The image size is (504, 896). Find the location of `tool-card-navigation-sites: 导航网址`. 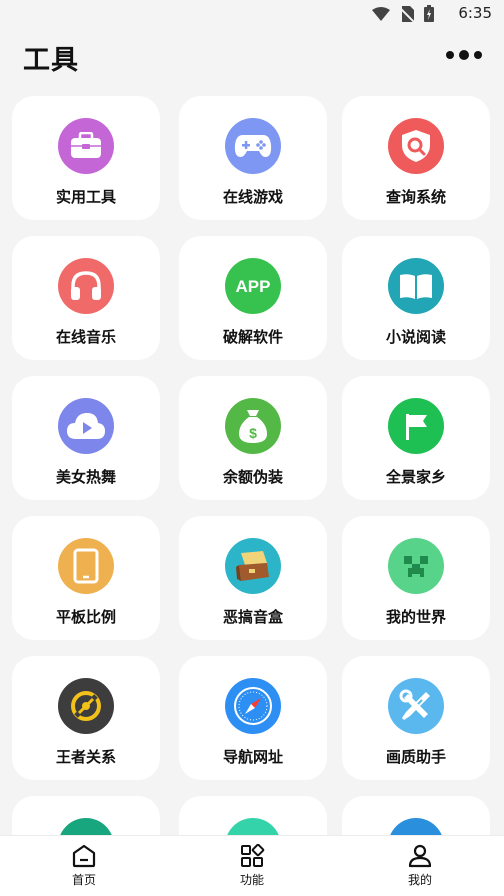

tool-card-navigation-sites: 导航网址 is located at coordinates (253, 718).